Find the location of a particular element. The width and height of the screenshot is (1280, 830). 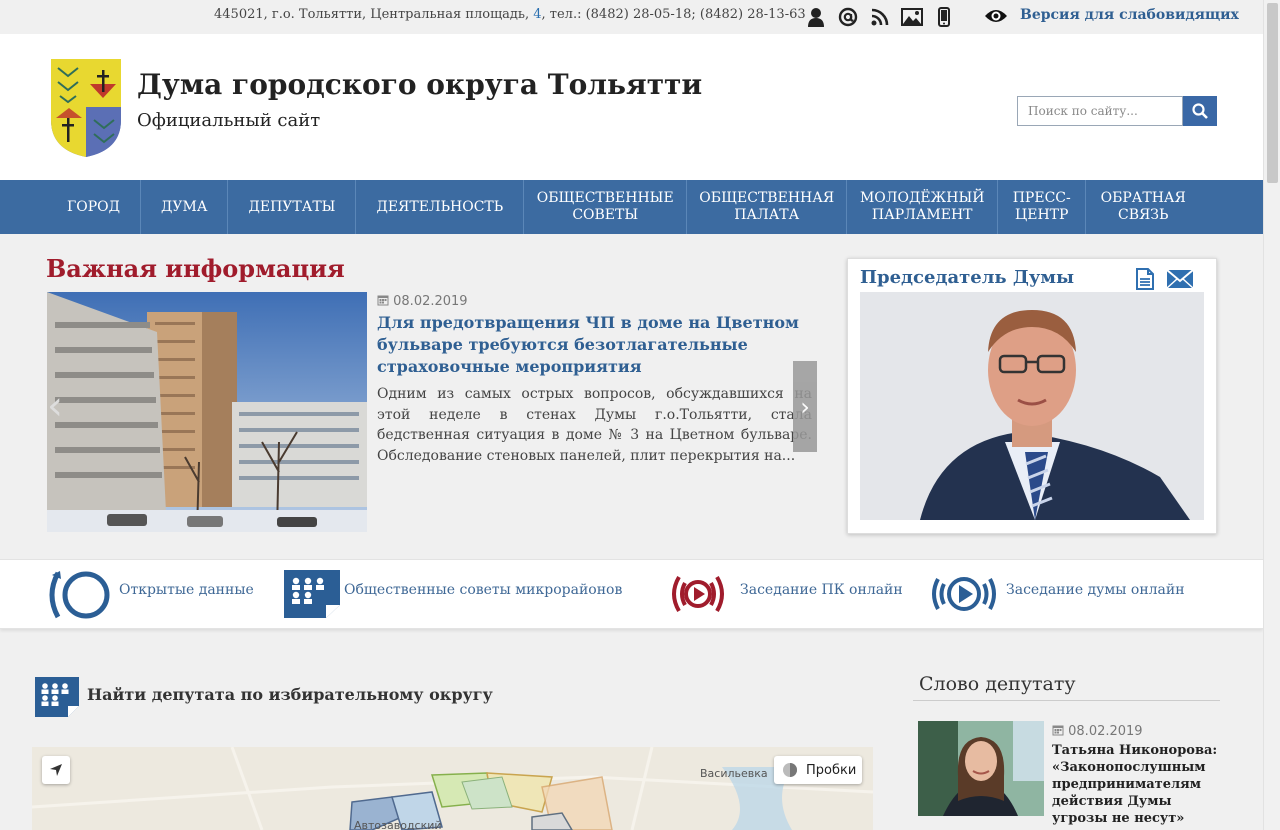

mail-icon is located at coordinates (1180, 281).